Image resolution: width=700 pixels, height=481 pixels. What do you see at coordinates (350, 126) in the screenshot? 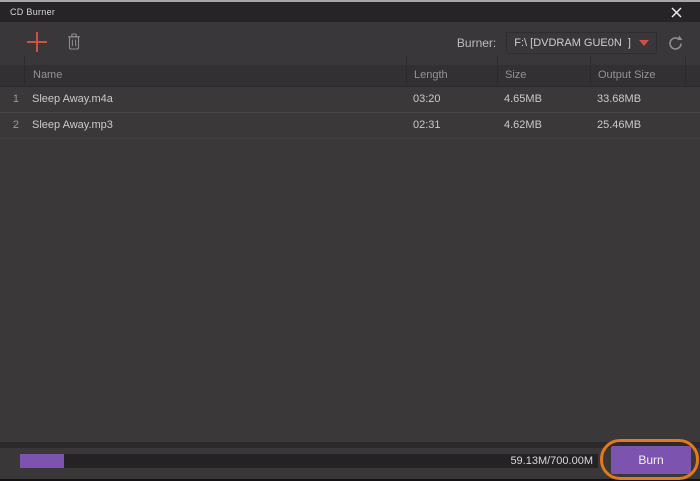
I see `table-row: 2 Sleep Away.mp3 02:31 4.62MB 25.46MB` at bounding box center [350, 126].